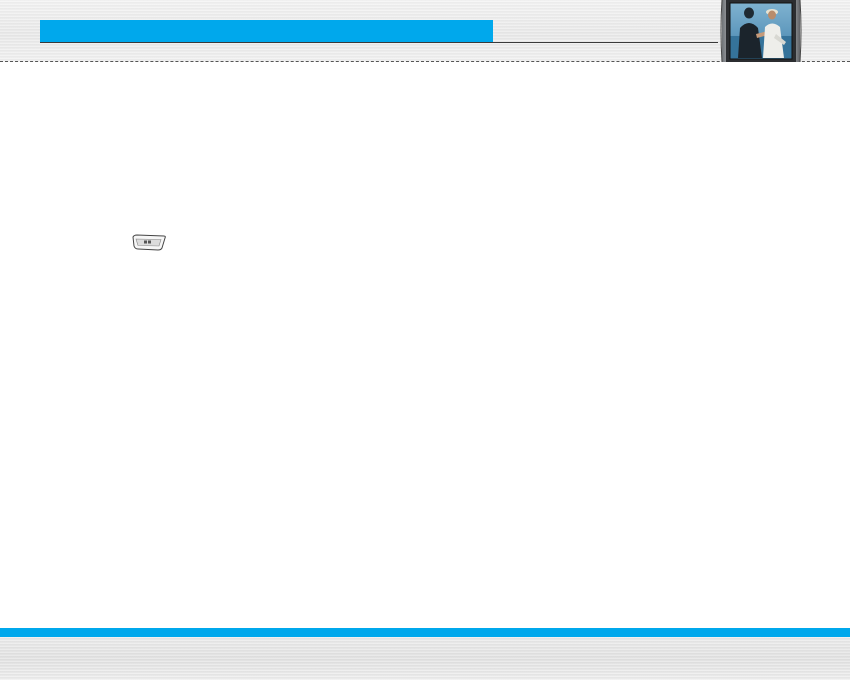 This screenshot has width=850, height=680. What do you see at coordinates (425, 632) in the screenshot?
I see `footer-accent-bar` at bounding box center [425, 632].